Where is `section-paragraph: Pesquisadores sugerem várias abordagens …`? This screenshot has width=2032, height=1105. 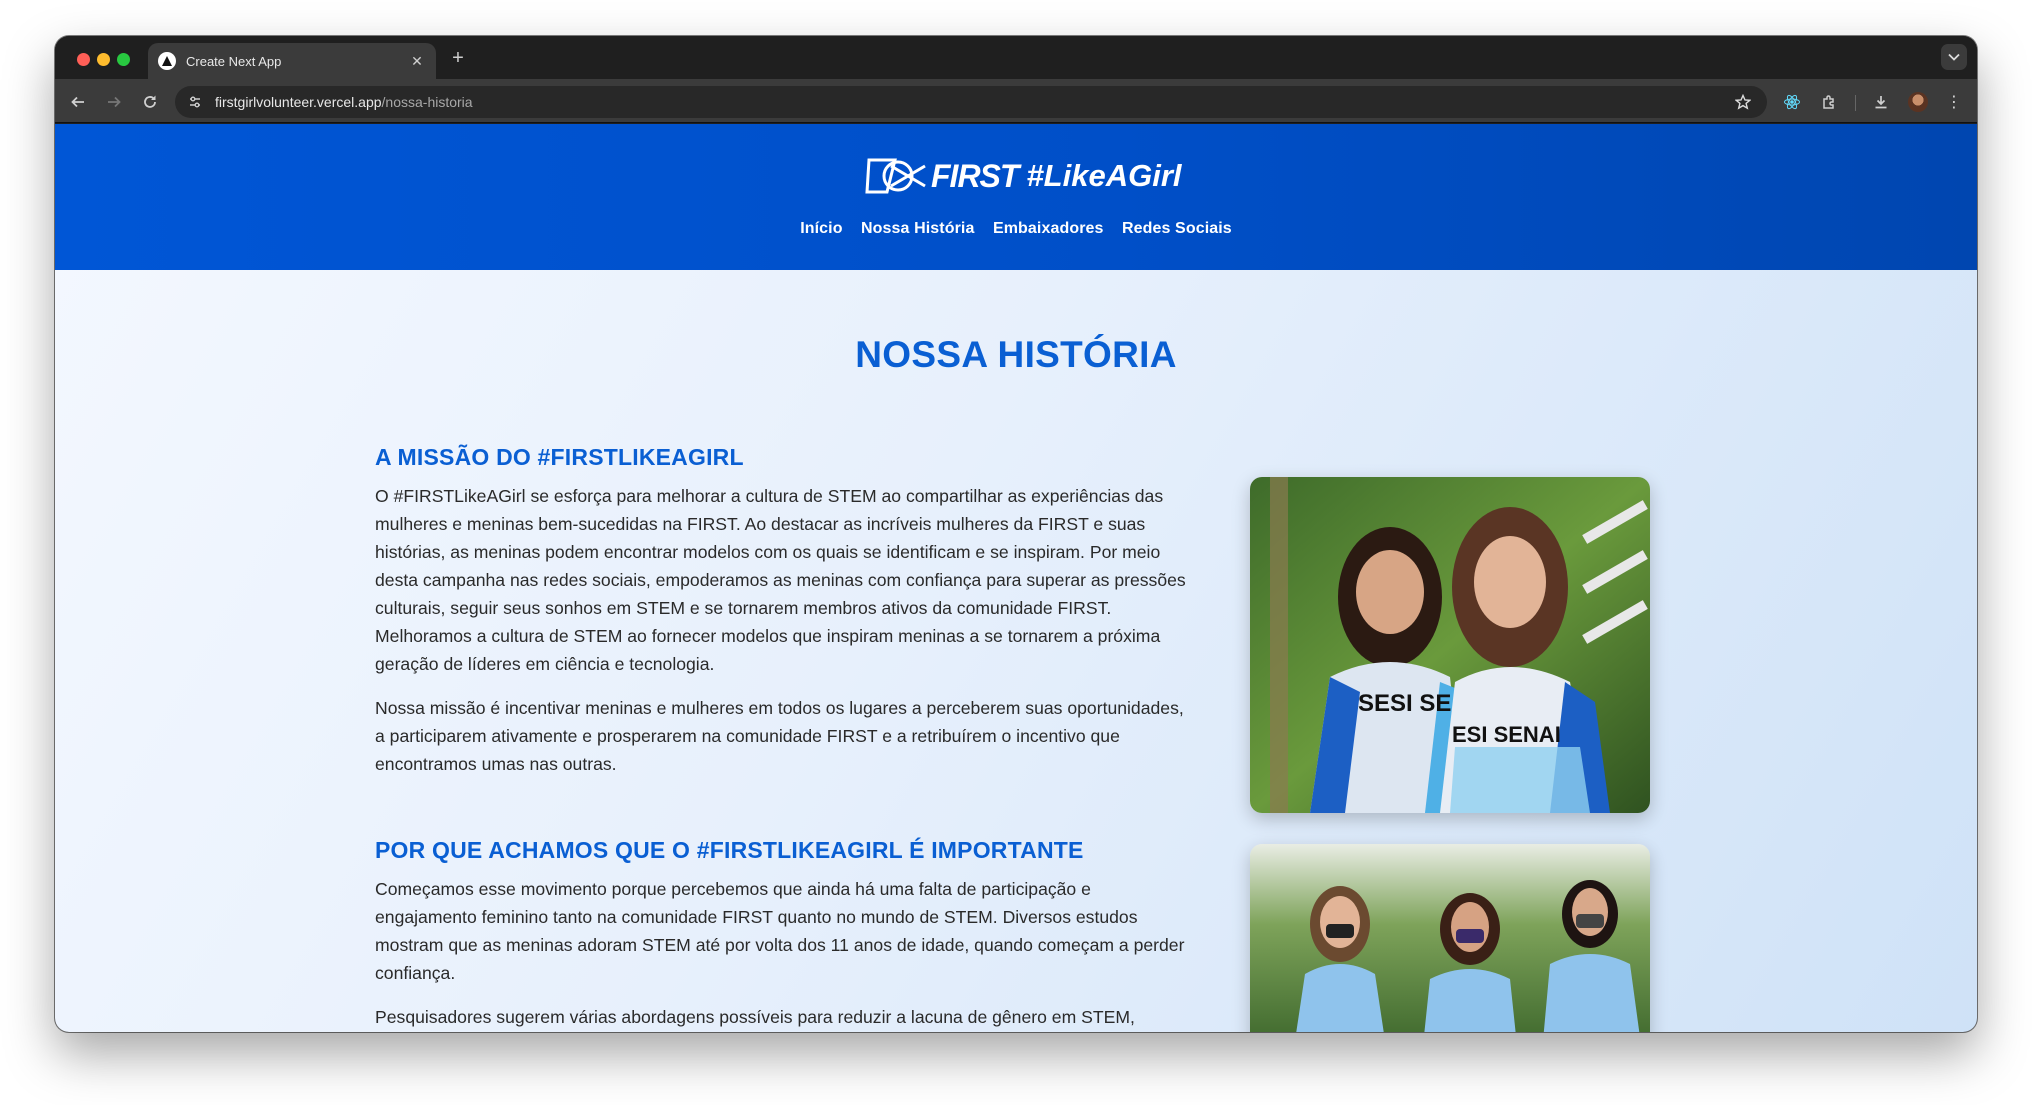
section-paragraph: Pesquisadores sugerem várias abordagens … is located at coordinates (755, 1017).